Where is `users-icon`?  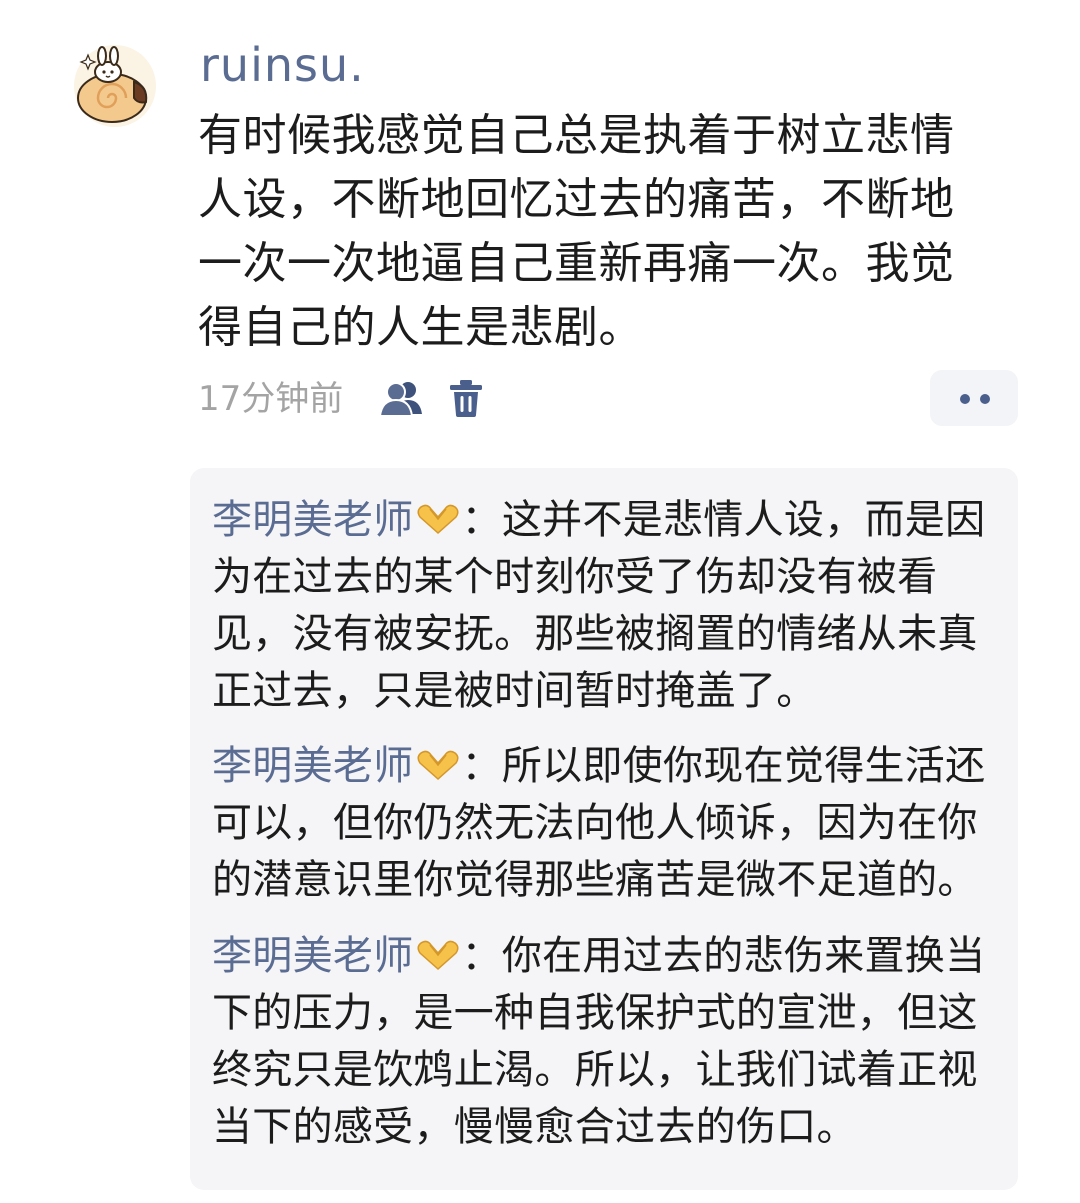
users-icon is located at coordinates (401, 398).